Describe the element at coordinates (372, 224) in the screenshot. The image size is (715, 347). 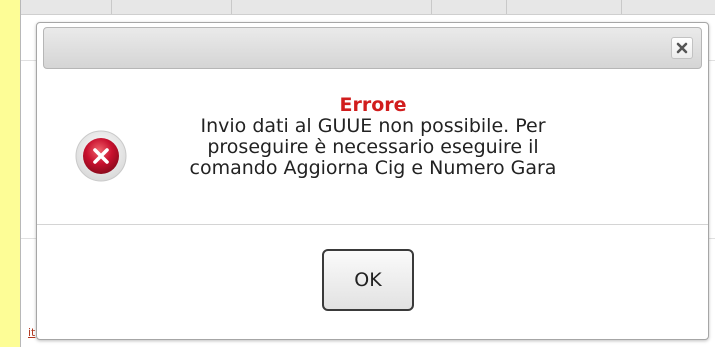
I see `dialog-divider` at that location.